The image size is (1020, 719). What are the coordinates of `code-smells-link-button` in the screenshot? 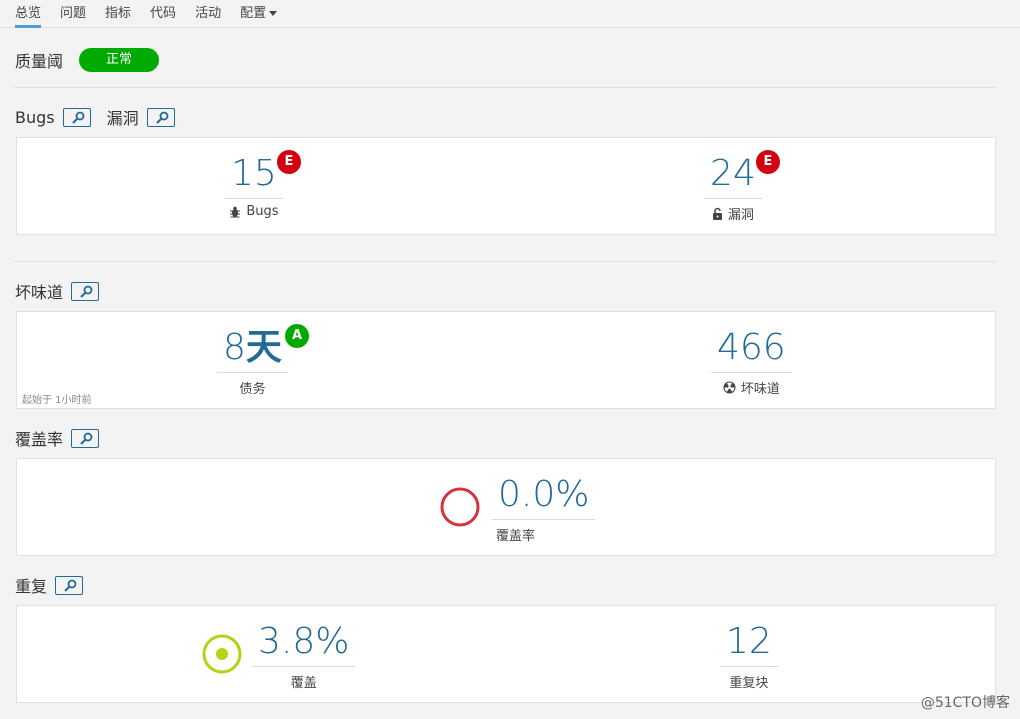 It's located at (85, 291).